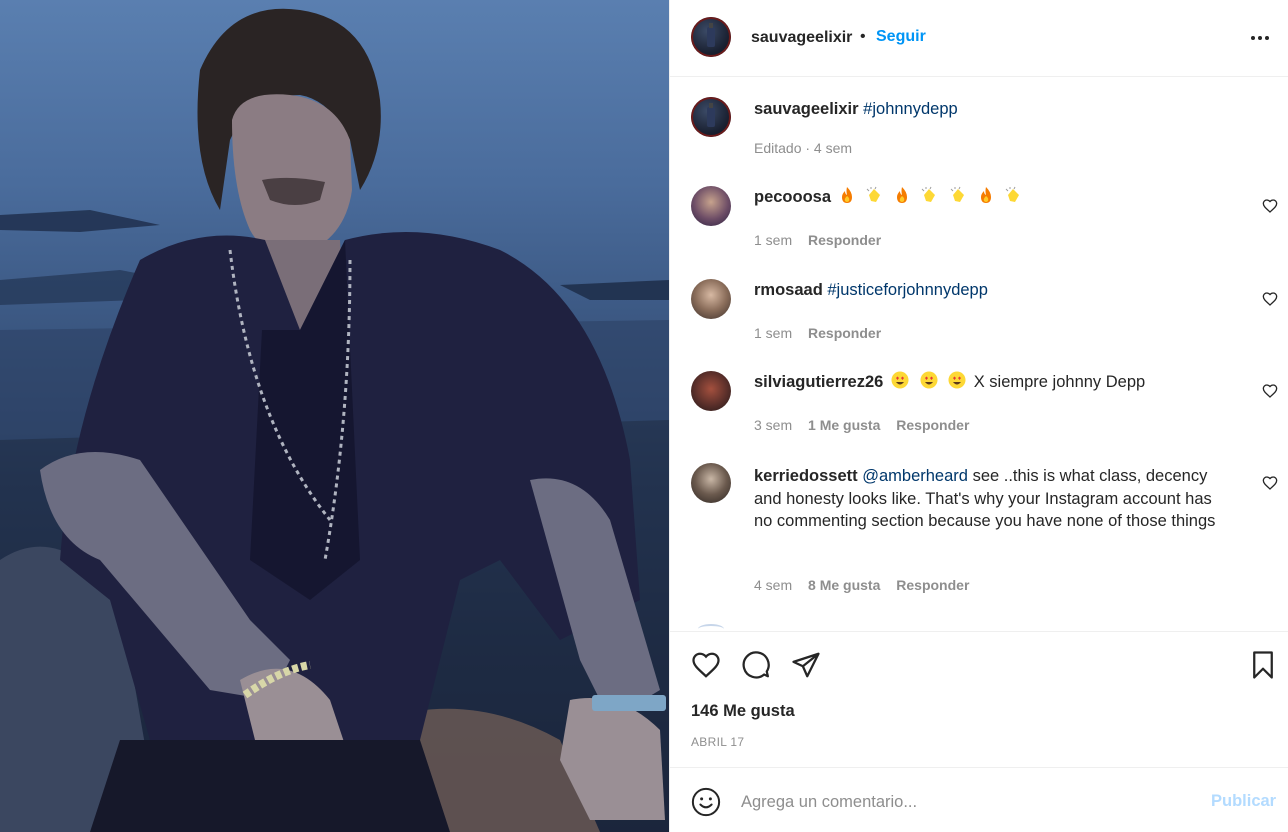 The width and height of the screenshot is (1288, 832). I want to click on author-username: sauvageelixir, so click(801, 38).